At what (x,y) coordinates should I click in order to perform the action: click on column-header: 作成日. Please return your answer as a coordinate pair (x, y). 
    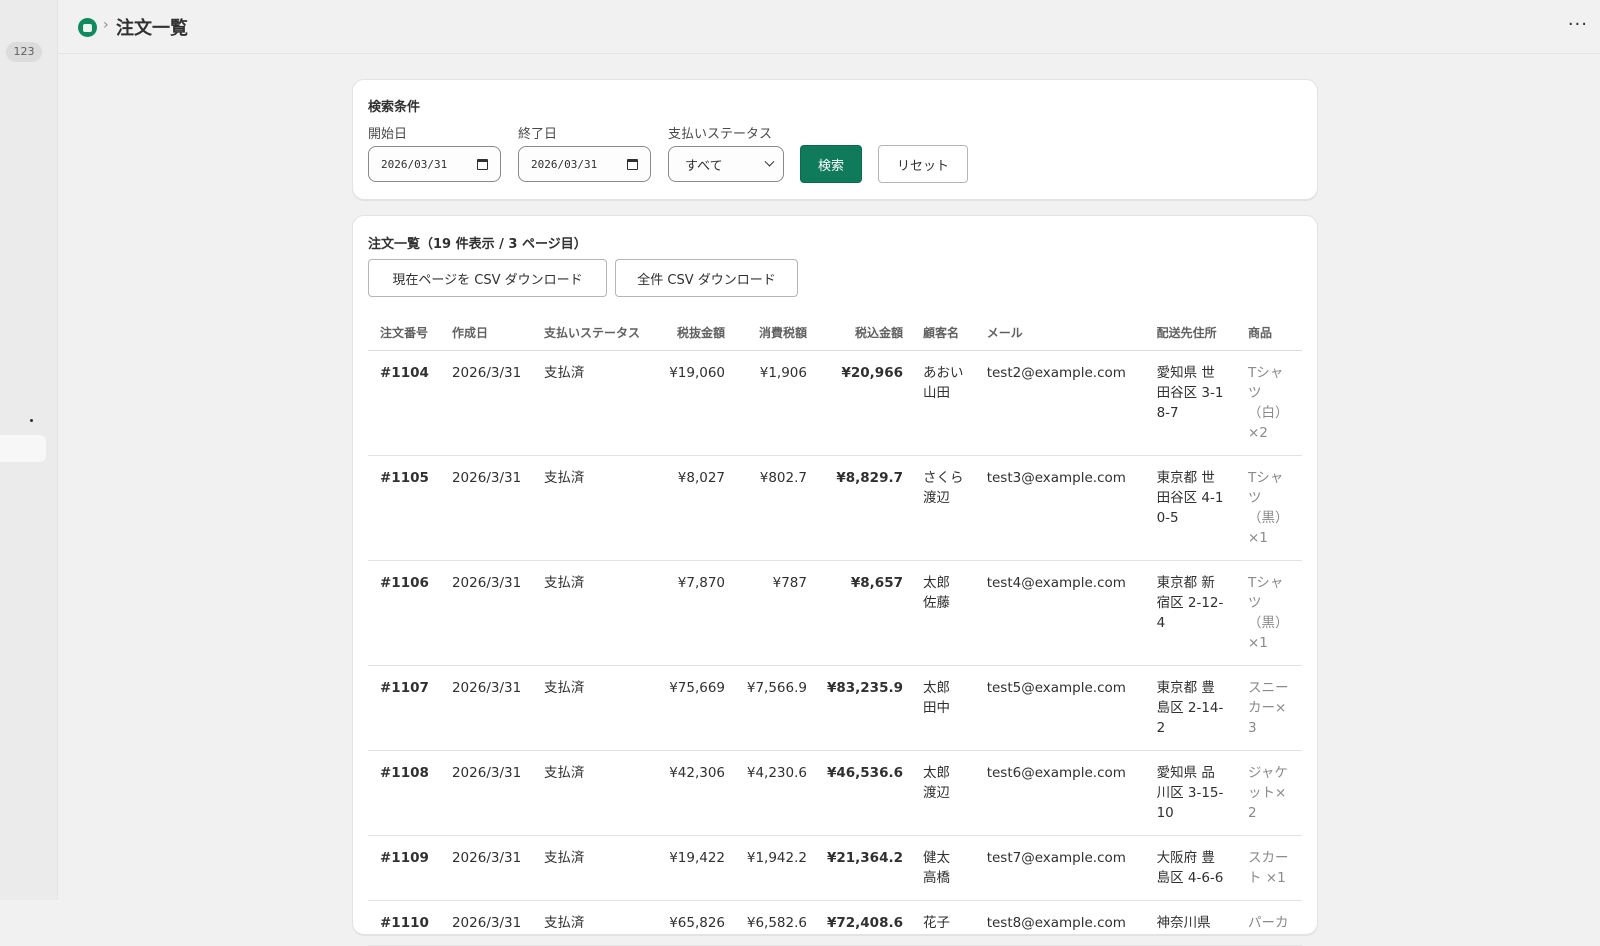
    Looking at the image, I should click on (485, 333).